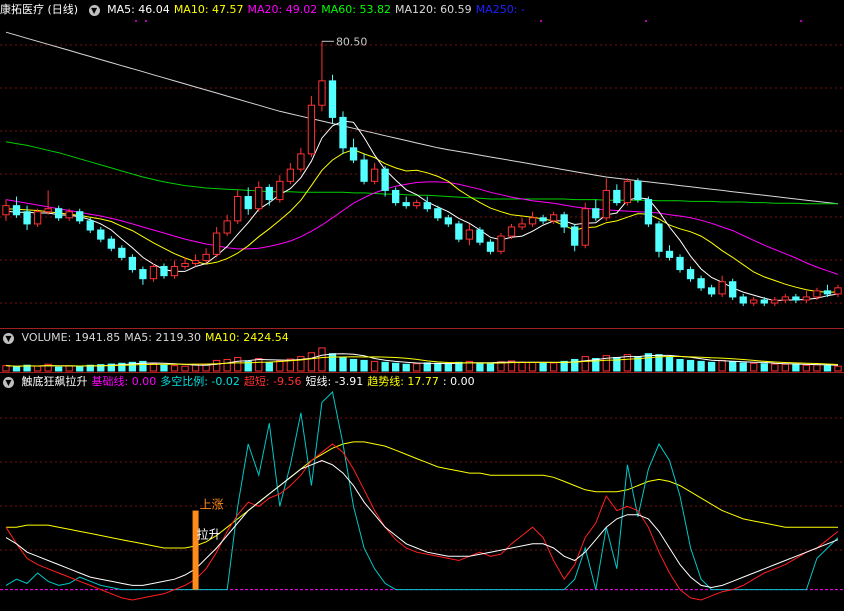 The height and width of the screenshot is (611, 844). What do you see at coordinates (422, 328) in the screenshot?
I see `price-volume-separator` at bounding box center [422, 328].